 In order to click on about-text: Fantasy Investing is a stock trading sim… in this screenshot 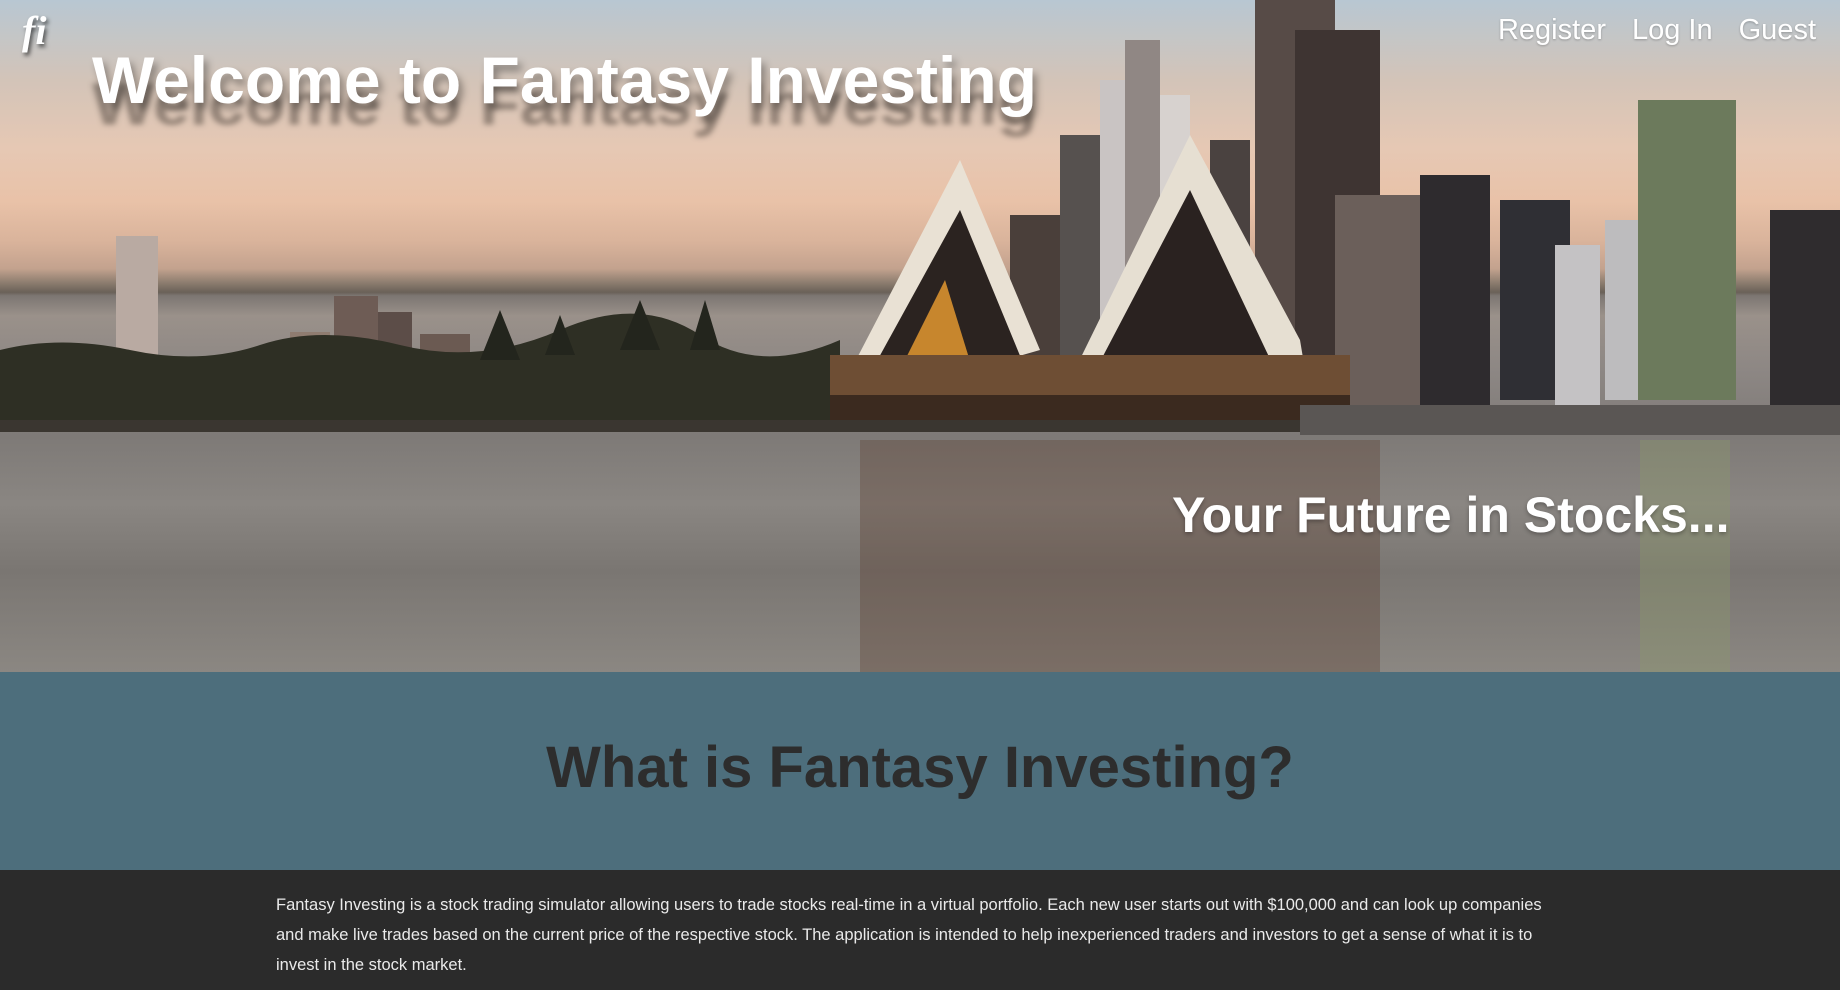, I will do `click(909, 935)`.